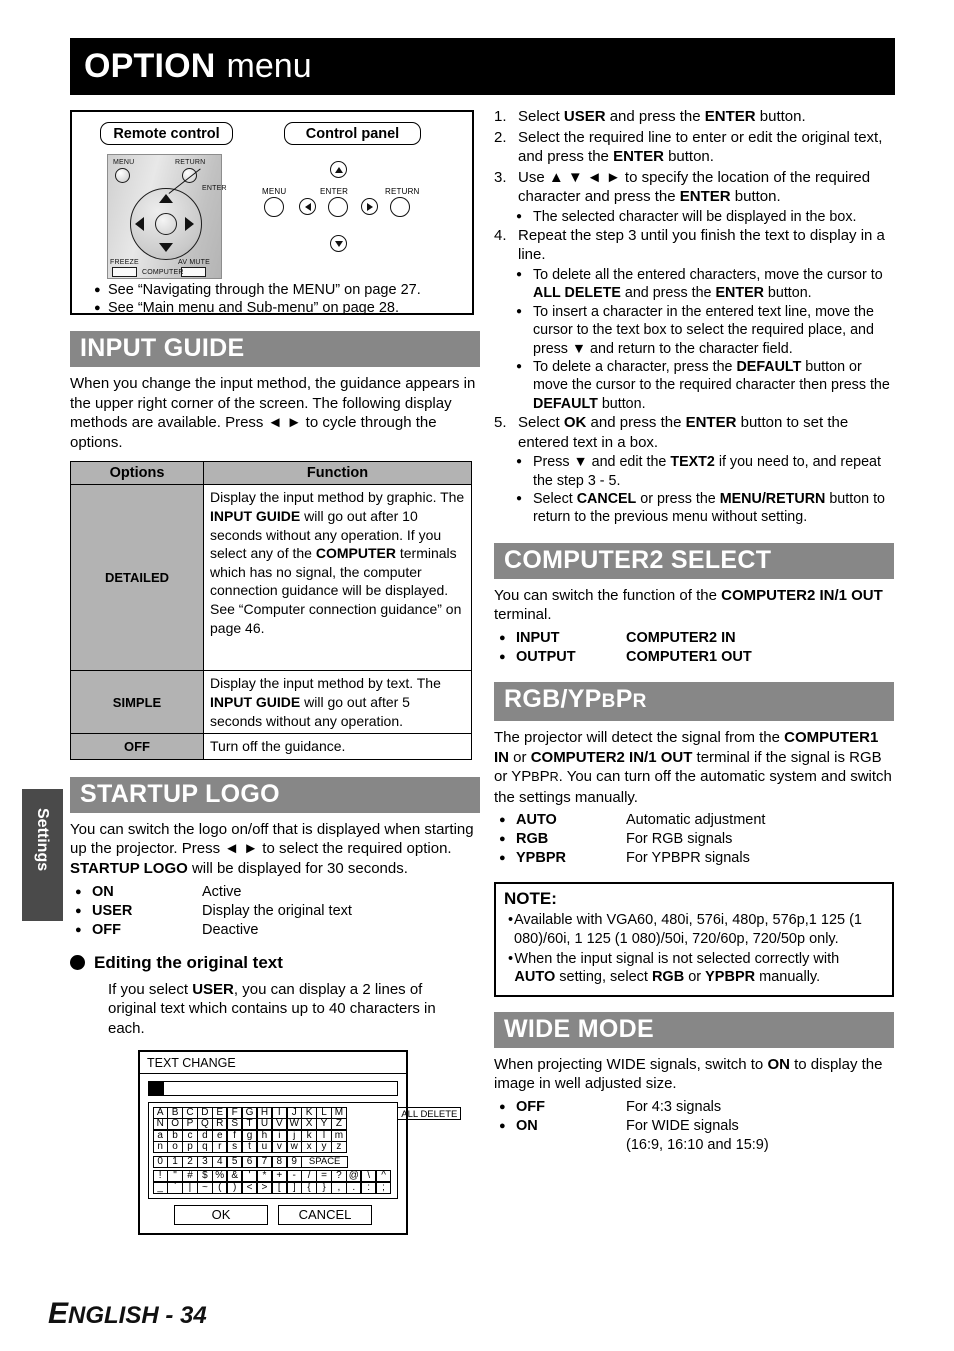 Image resolution: width=954 pixels, height=1351 pixels. Describe the element at coordinates (324, 1161) in the screenshot. I see `keyboard-space-key: SPACE` at that location.